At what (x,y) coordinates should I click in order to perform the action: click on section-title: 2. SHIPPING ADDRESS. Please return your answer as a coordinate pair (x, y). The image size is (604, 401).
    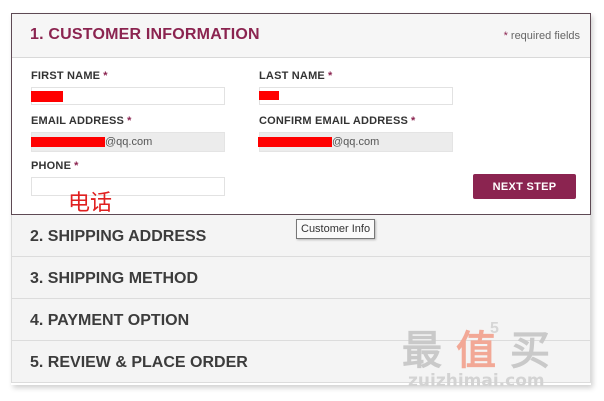
    Looking at the image, I should click on (118, 236).